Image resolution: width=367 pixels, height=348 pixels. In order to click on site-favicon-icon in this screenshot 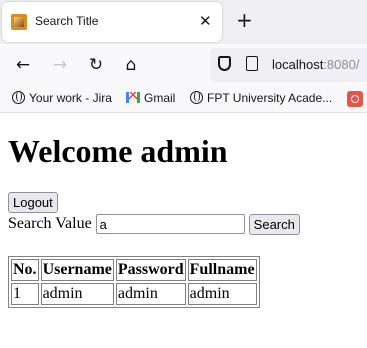, I will do `click(19, 22)`.